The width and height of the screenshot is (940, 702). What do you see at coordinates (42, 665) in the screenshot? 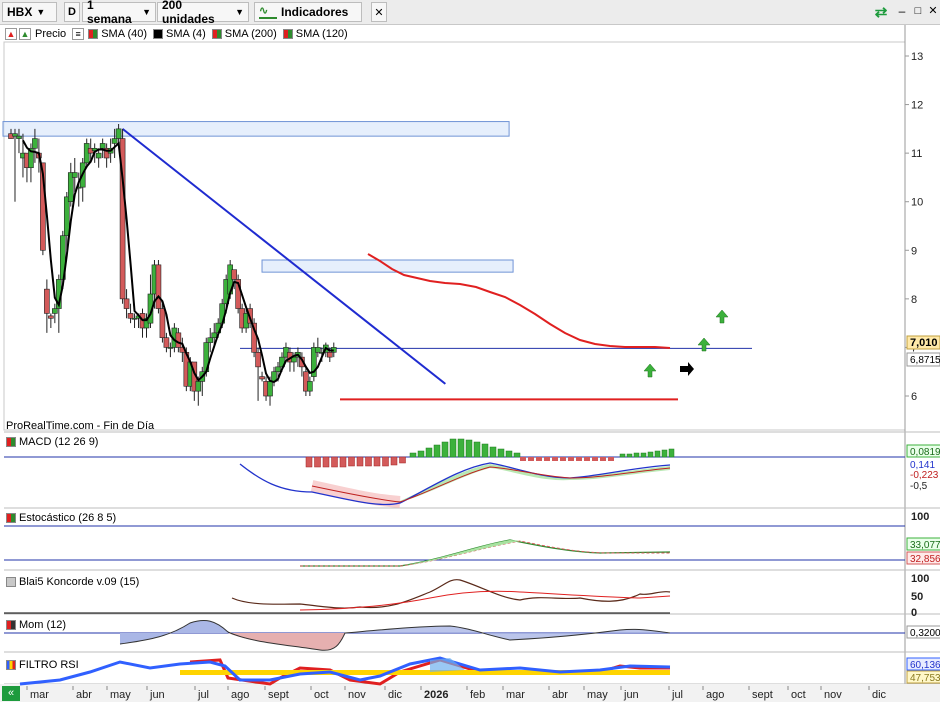
I see `rsi-filter-panel-label: FILTRO RSI` at bounding box center [42, 665].